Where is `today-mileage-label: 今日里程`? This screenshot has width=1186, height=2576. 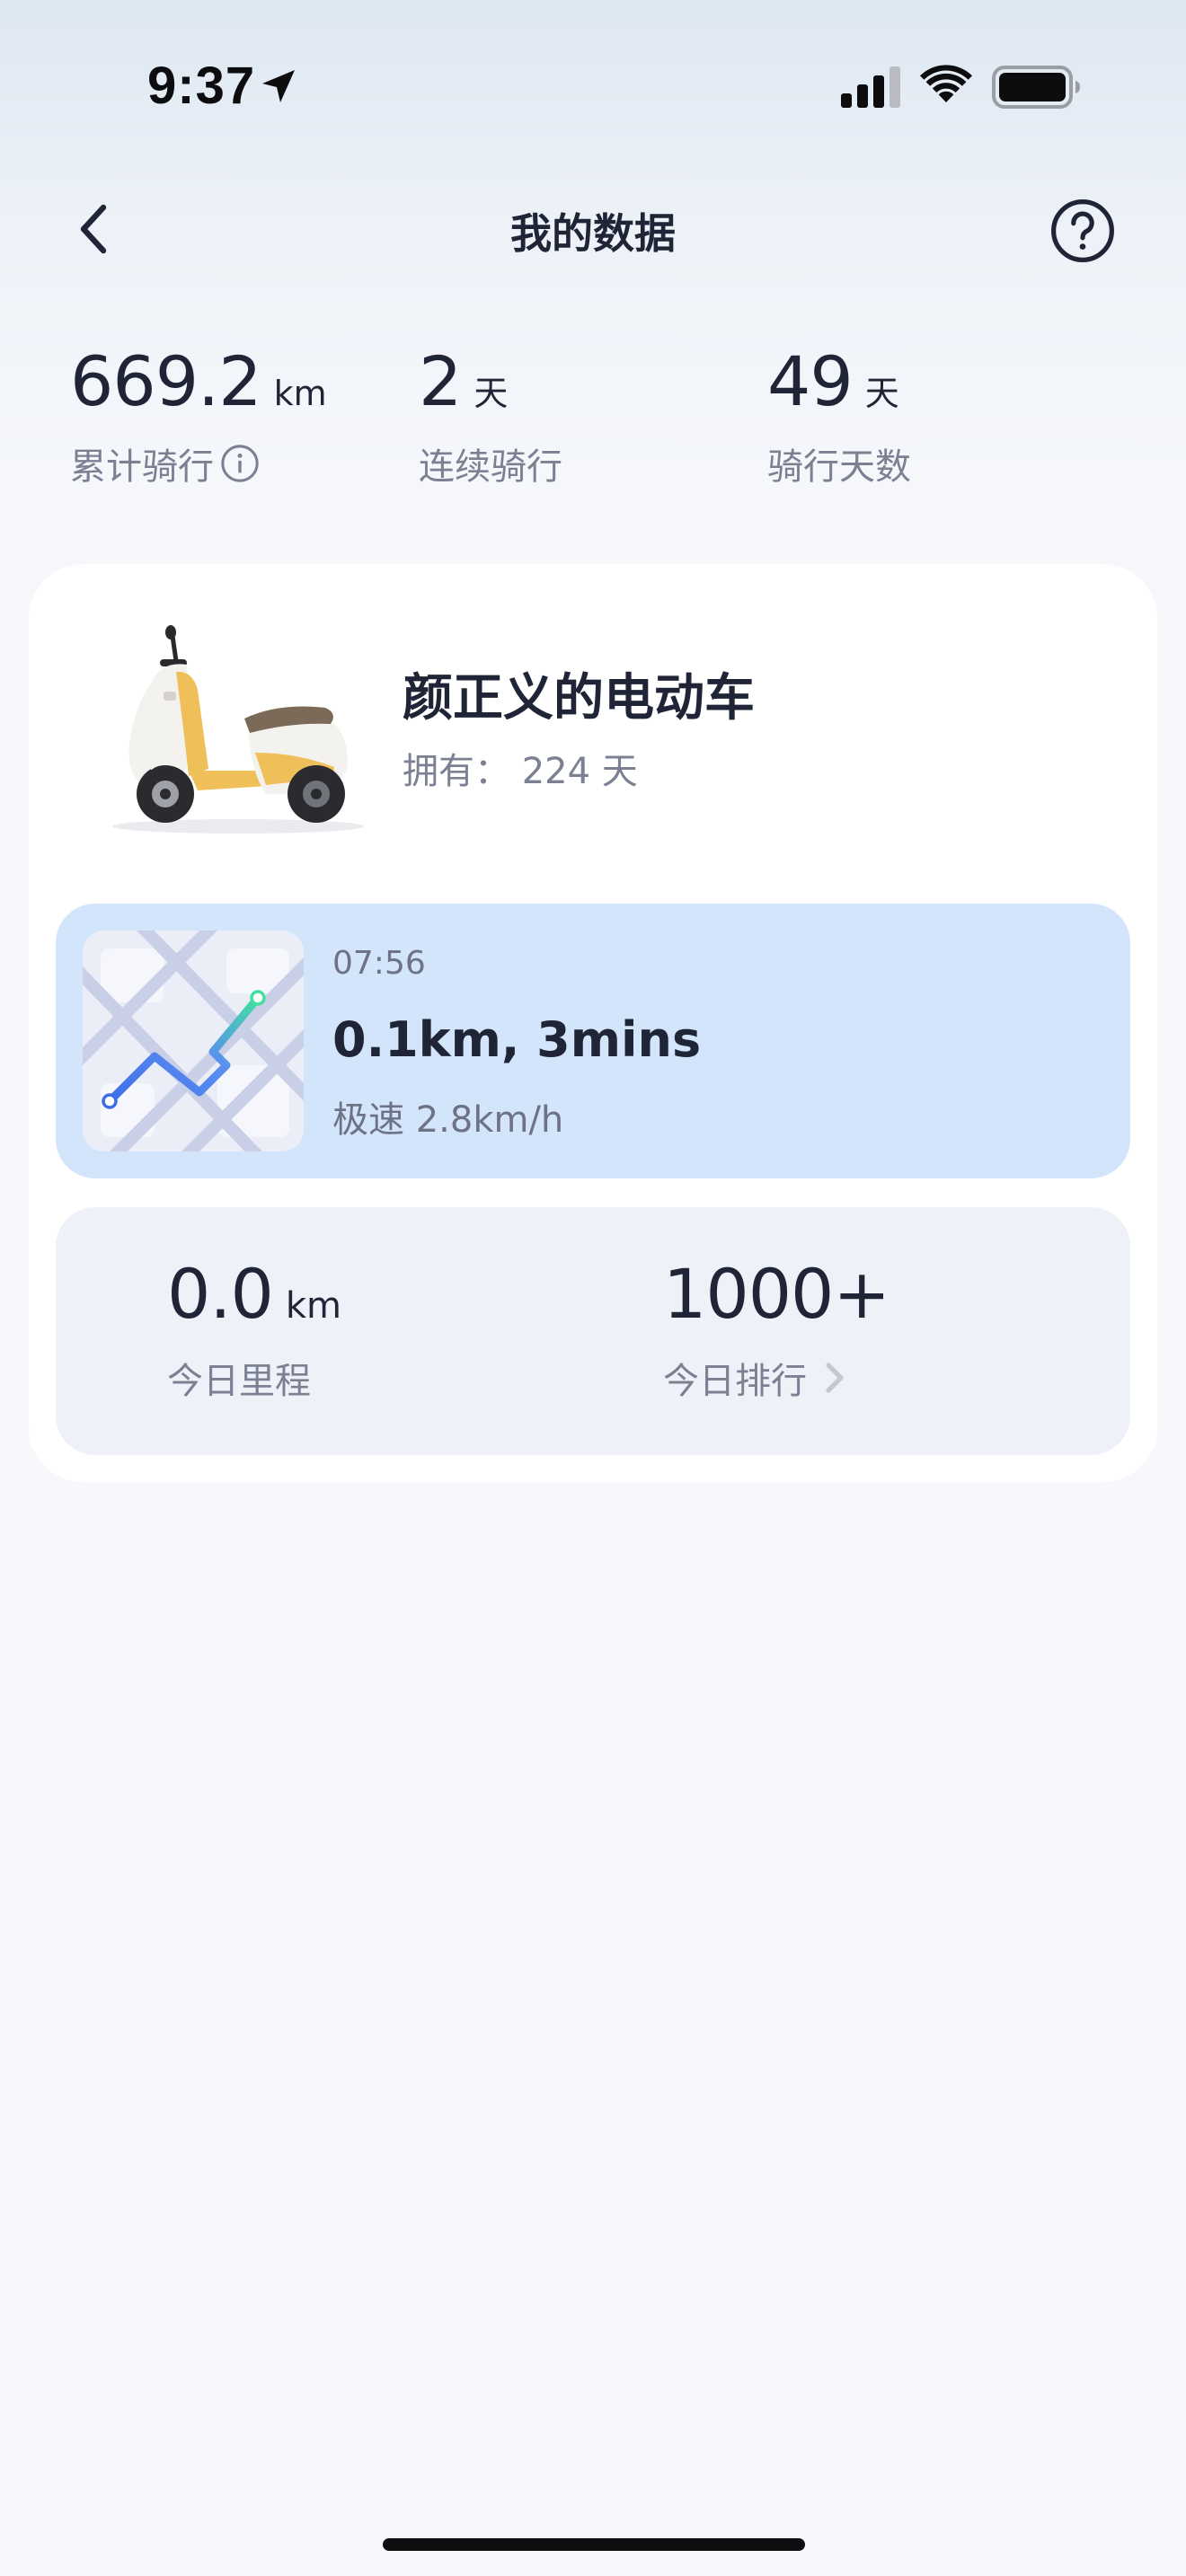 today-mileage-label: 今日里程 is located at coordinates (239, 1381).